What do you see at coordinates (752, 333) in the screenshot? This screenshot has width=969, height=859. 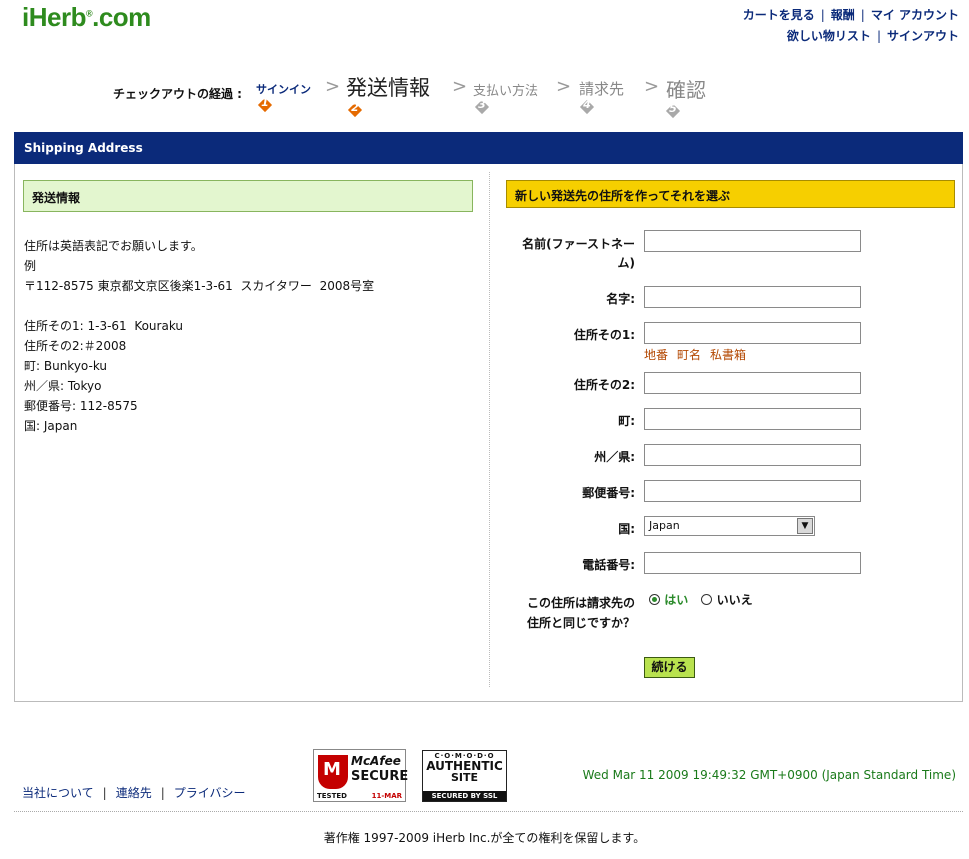 I see `address1-input` at bounding box center [752, 333].